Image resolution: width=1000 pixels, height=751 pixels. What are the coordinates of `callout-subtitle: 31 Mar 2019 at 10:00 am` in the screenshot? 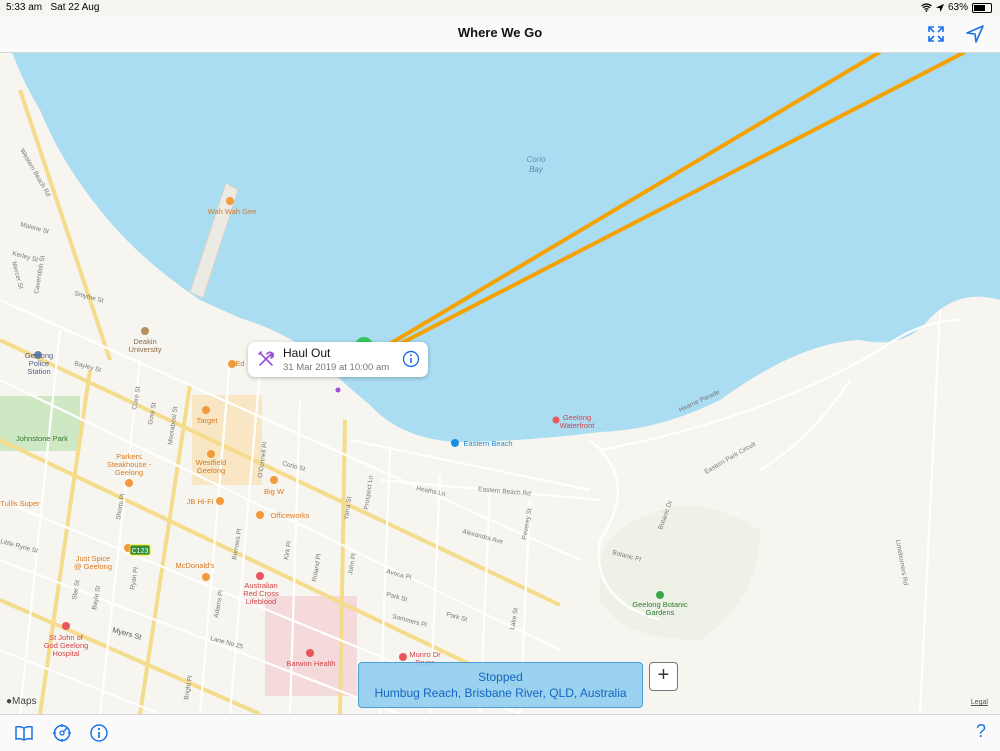 It's located at (336, 367).